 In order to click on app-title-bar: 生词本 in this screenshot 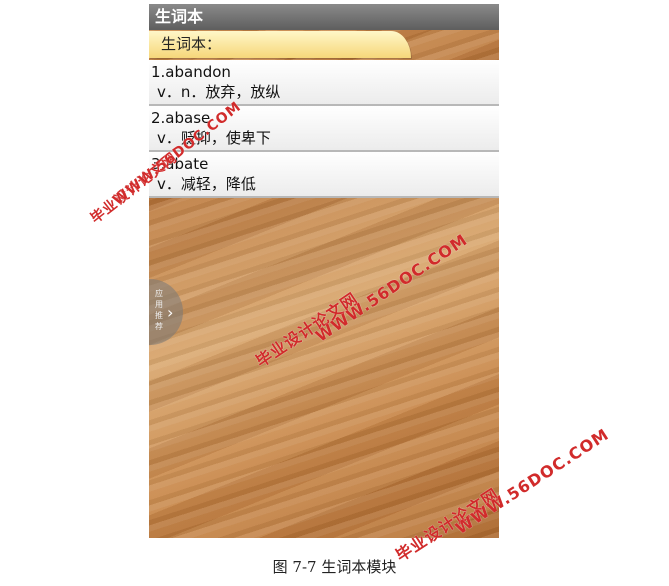, I will do `click(324, 17)`.